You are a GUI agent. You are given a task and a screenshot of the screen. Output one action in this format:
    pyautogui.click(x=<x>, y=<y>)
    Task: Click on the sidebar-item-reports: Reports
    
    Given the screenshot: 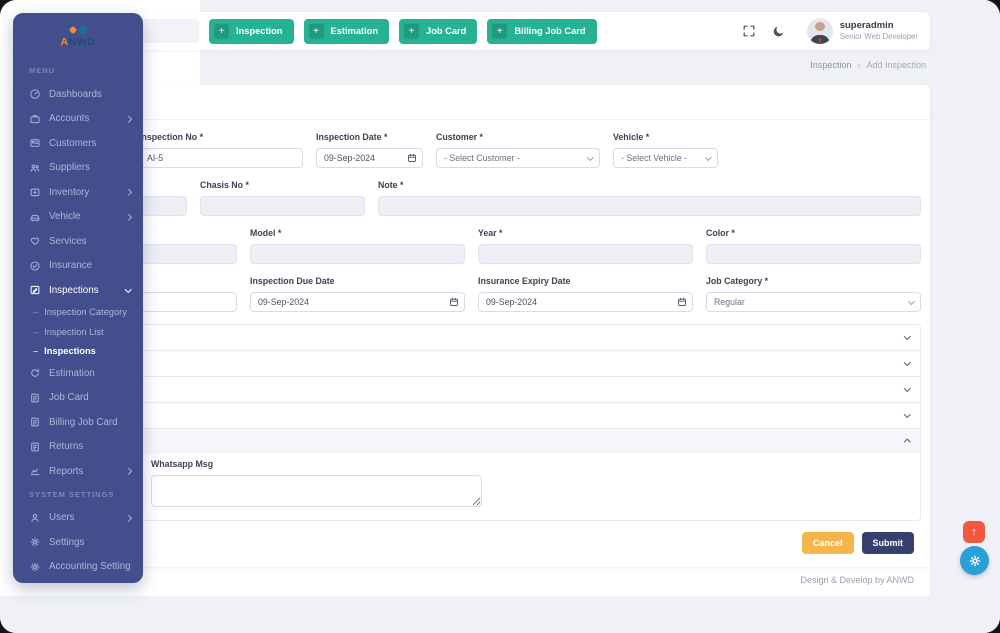 What is the action you would take?
    pyautogui.click(x=78, y=471)
    